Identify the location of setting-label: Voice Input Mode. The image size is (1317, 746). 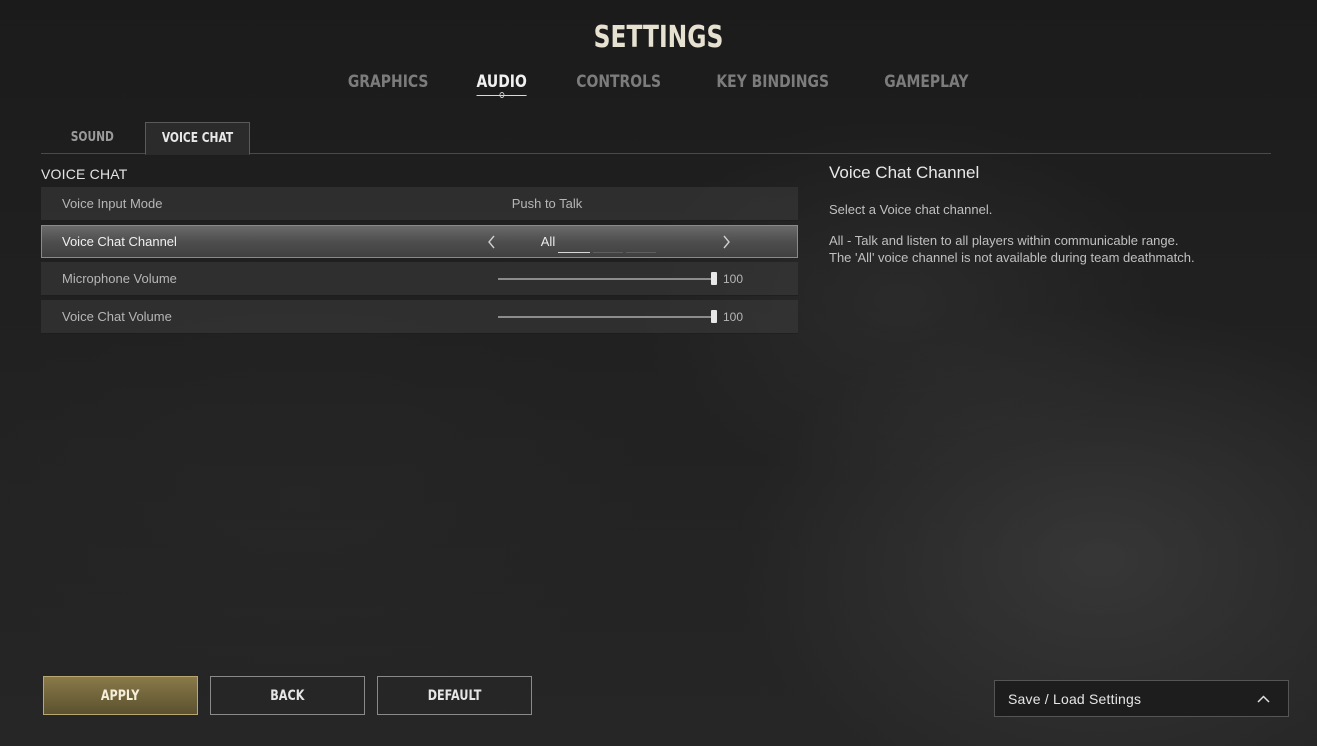
(112, 203).